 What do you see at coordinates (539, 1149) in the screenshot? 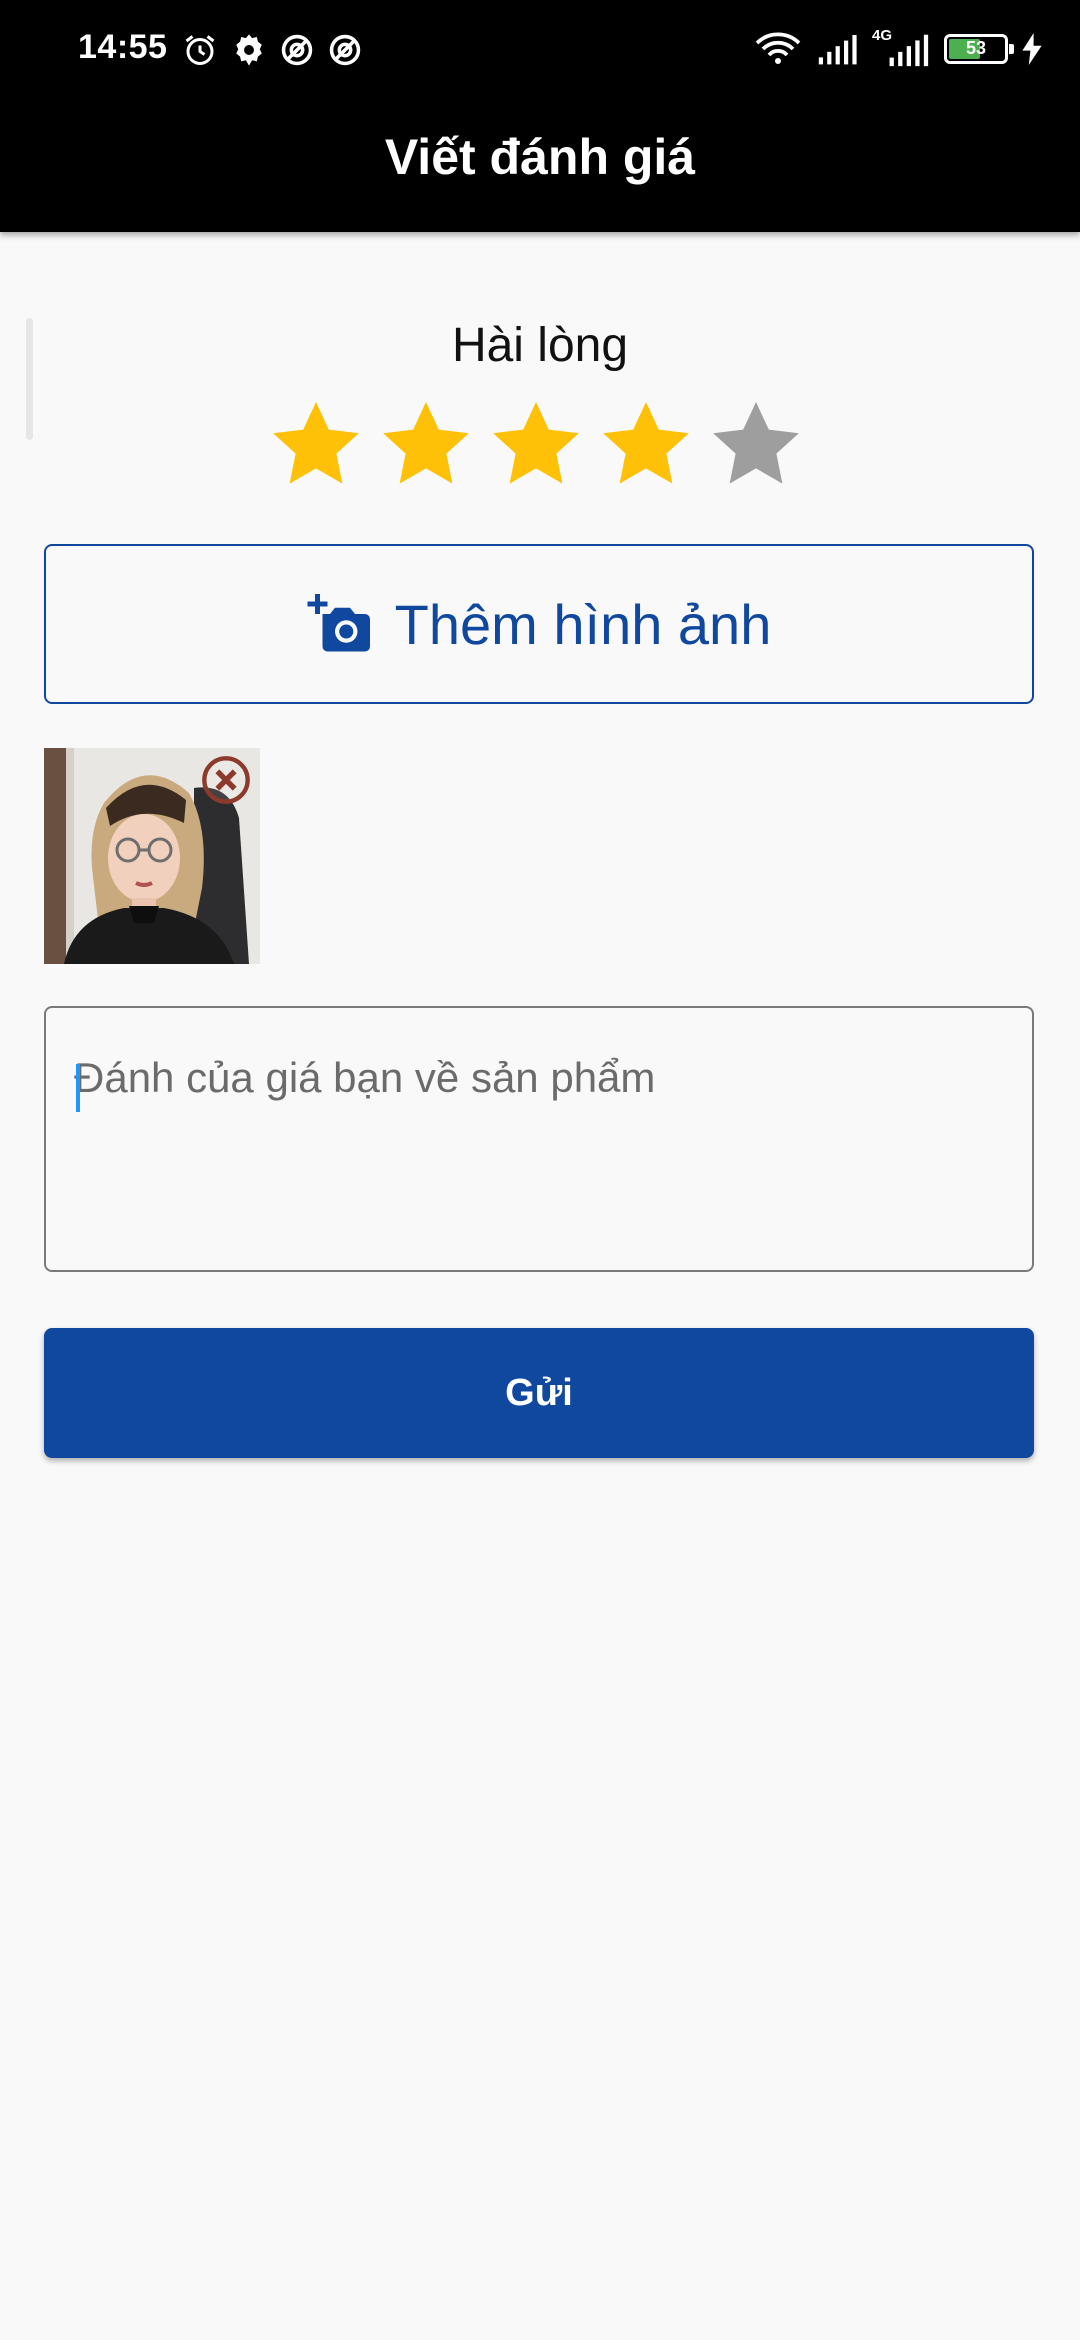
I see `review-input` at bounding box center [539, 1149].